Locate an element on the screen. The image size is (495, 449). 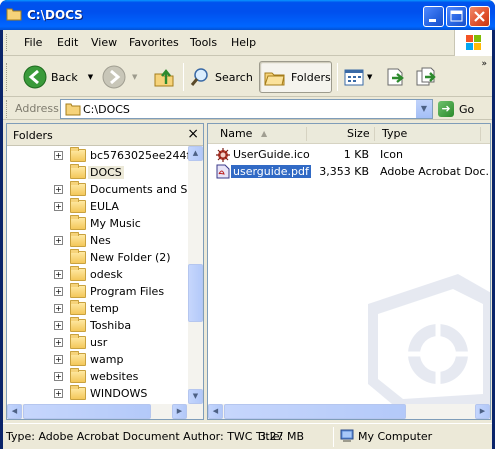
scroll-down-button: ▼ is located at coordinates (195, 396).